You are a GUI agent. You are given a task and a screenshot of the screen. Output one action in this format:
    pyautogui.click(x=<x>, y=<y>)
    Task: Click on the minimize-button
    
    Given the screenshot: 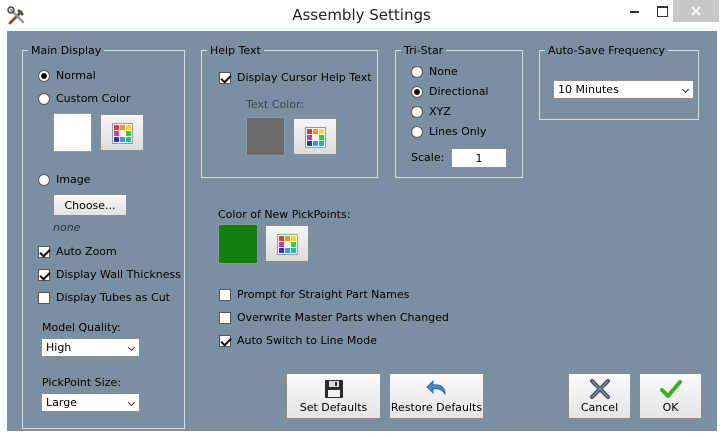 What is the action you would take?
    pyautogui.click(x=634, y=11)
    